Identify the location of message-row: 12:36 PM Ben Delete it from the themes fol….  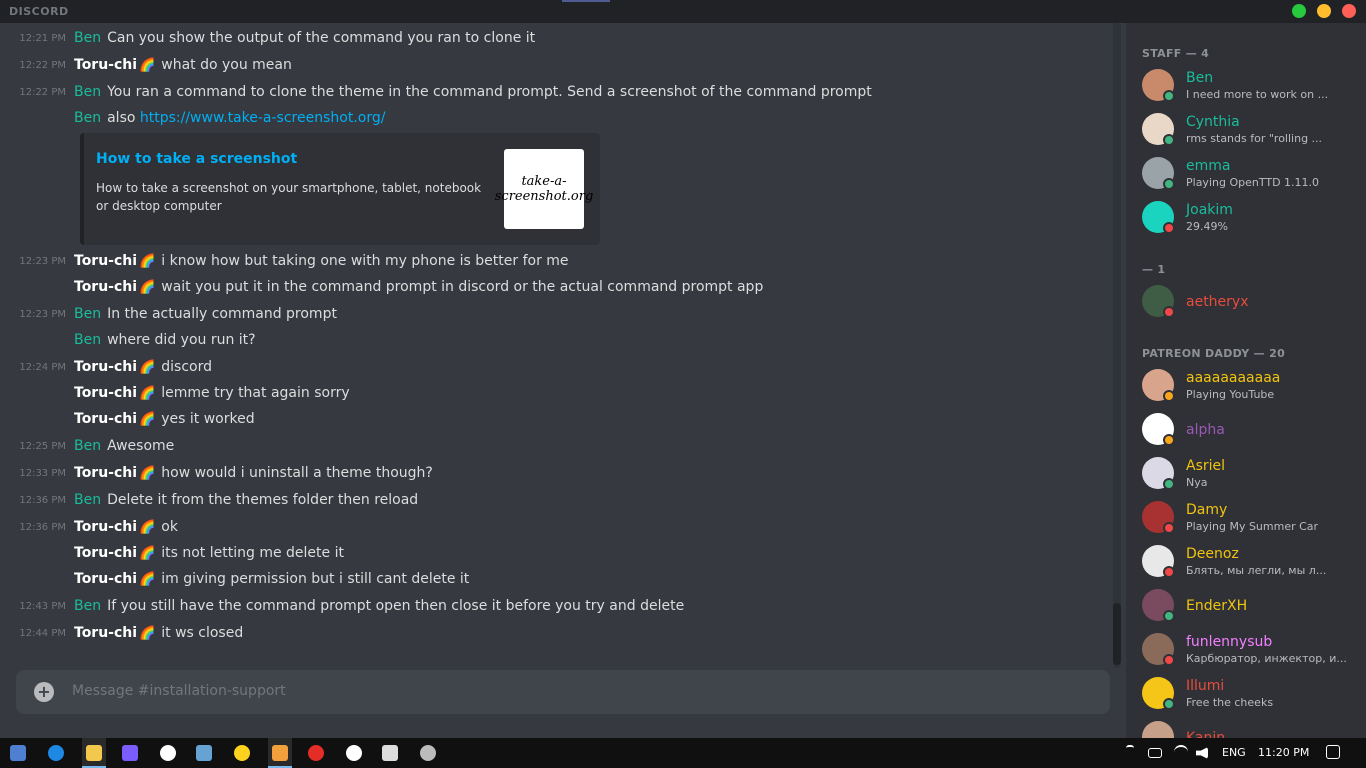
(550, 502).